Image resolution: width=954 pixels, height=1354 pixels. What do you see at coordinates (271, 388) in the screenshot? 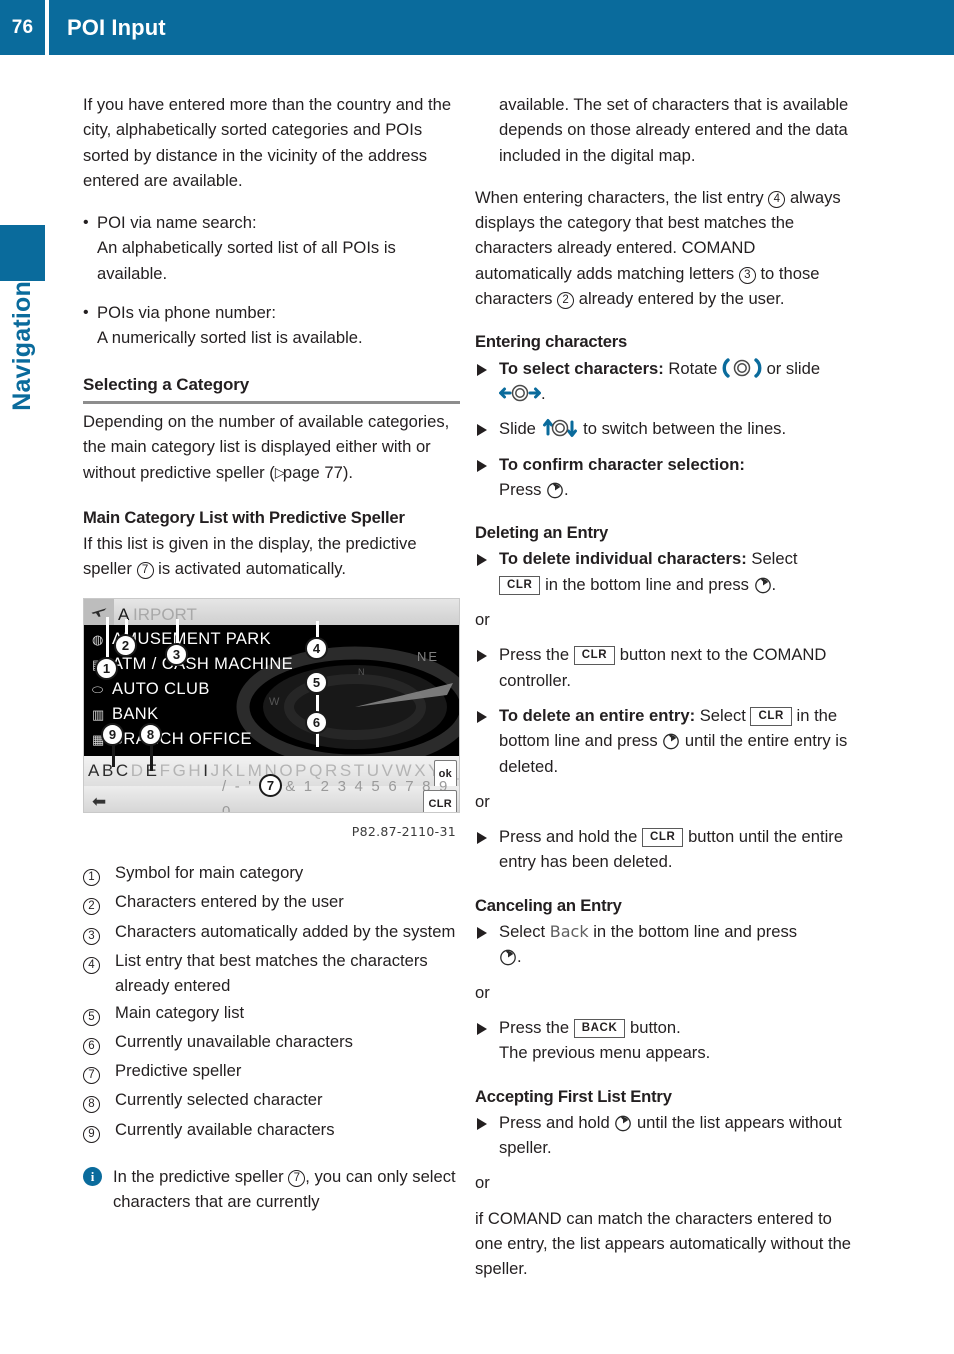
I see `section-heading-selecting-a-category: Selecting a Category` at bounding box center [271, 388].